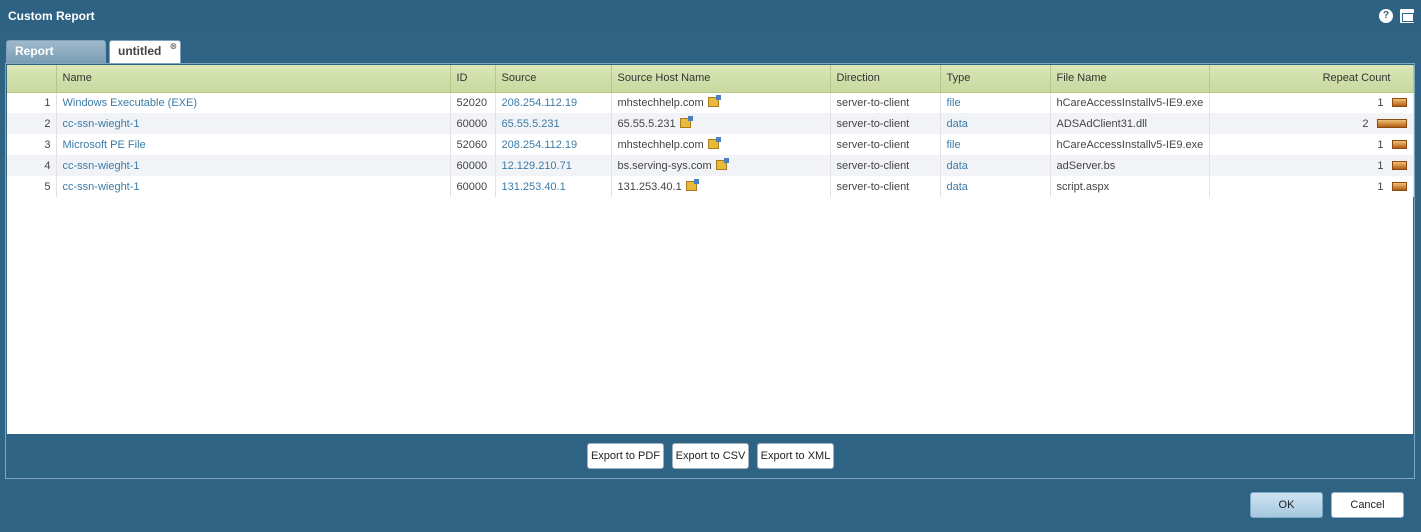  What do you see at coordinates (32, 144) in the screenshot?
I see `cell-num: 3` at bounding box center [32, 144].